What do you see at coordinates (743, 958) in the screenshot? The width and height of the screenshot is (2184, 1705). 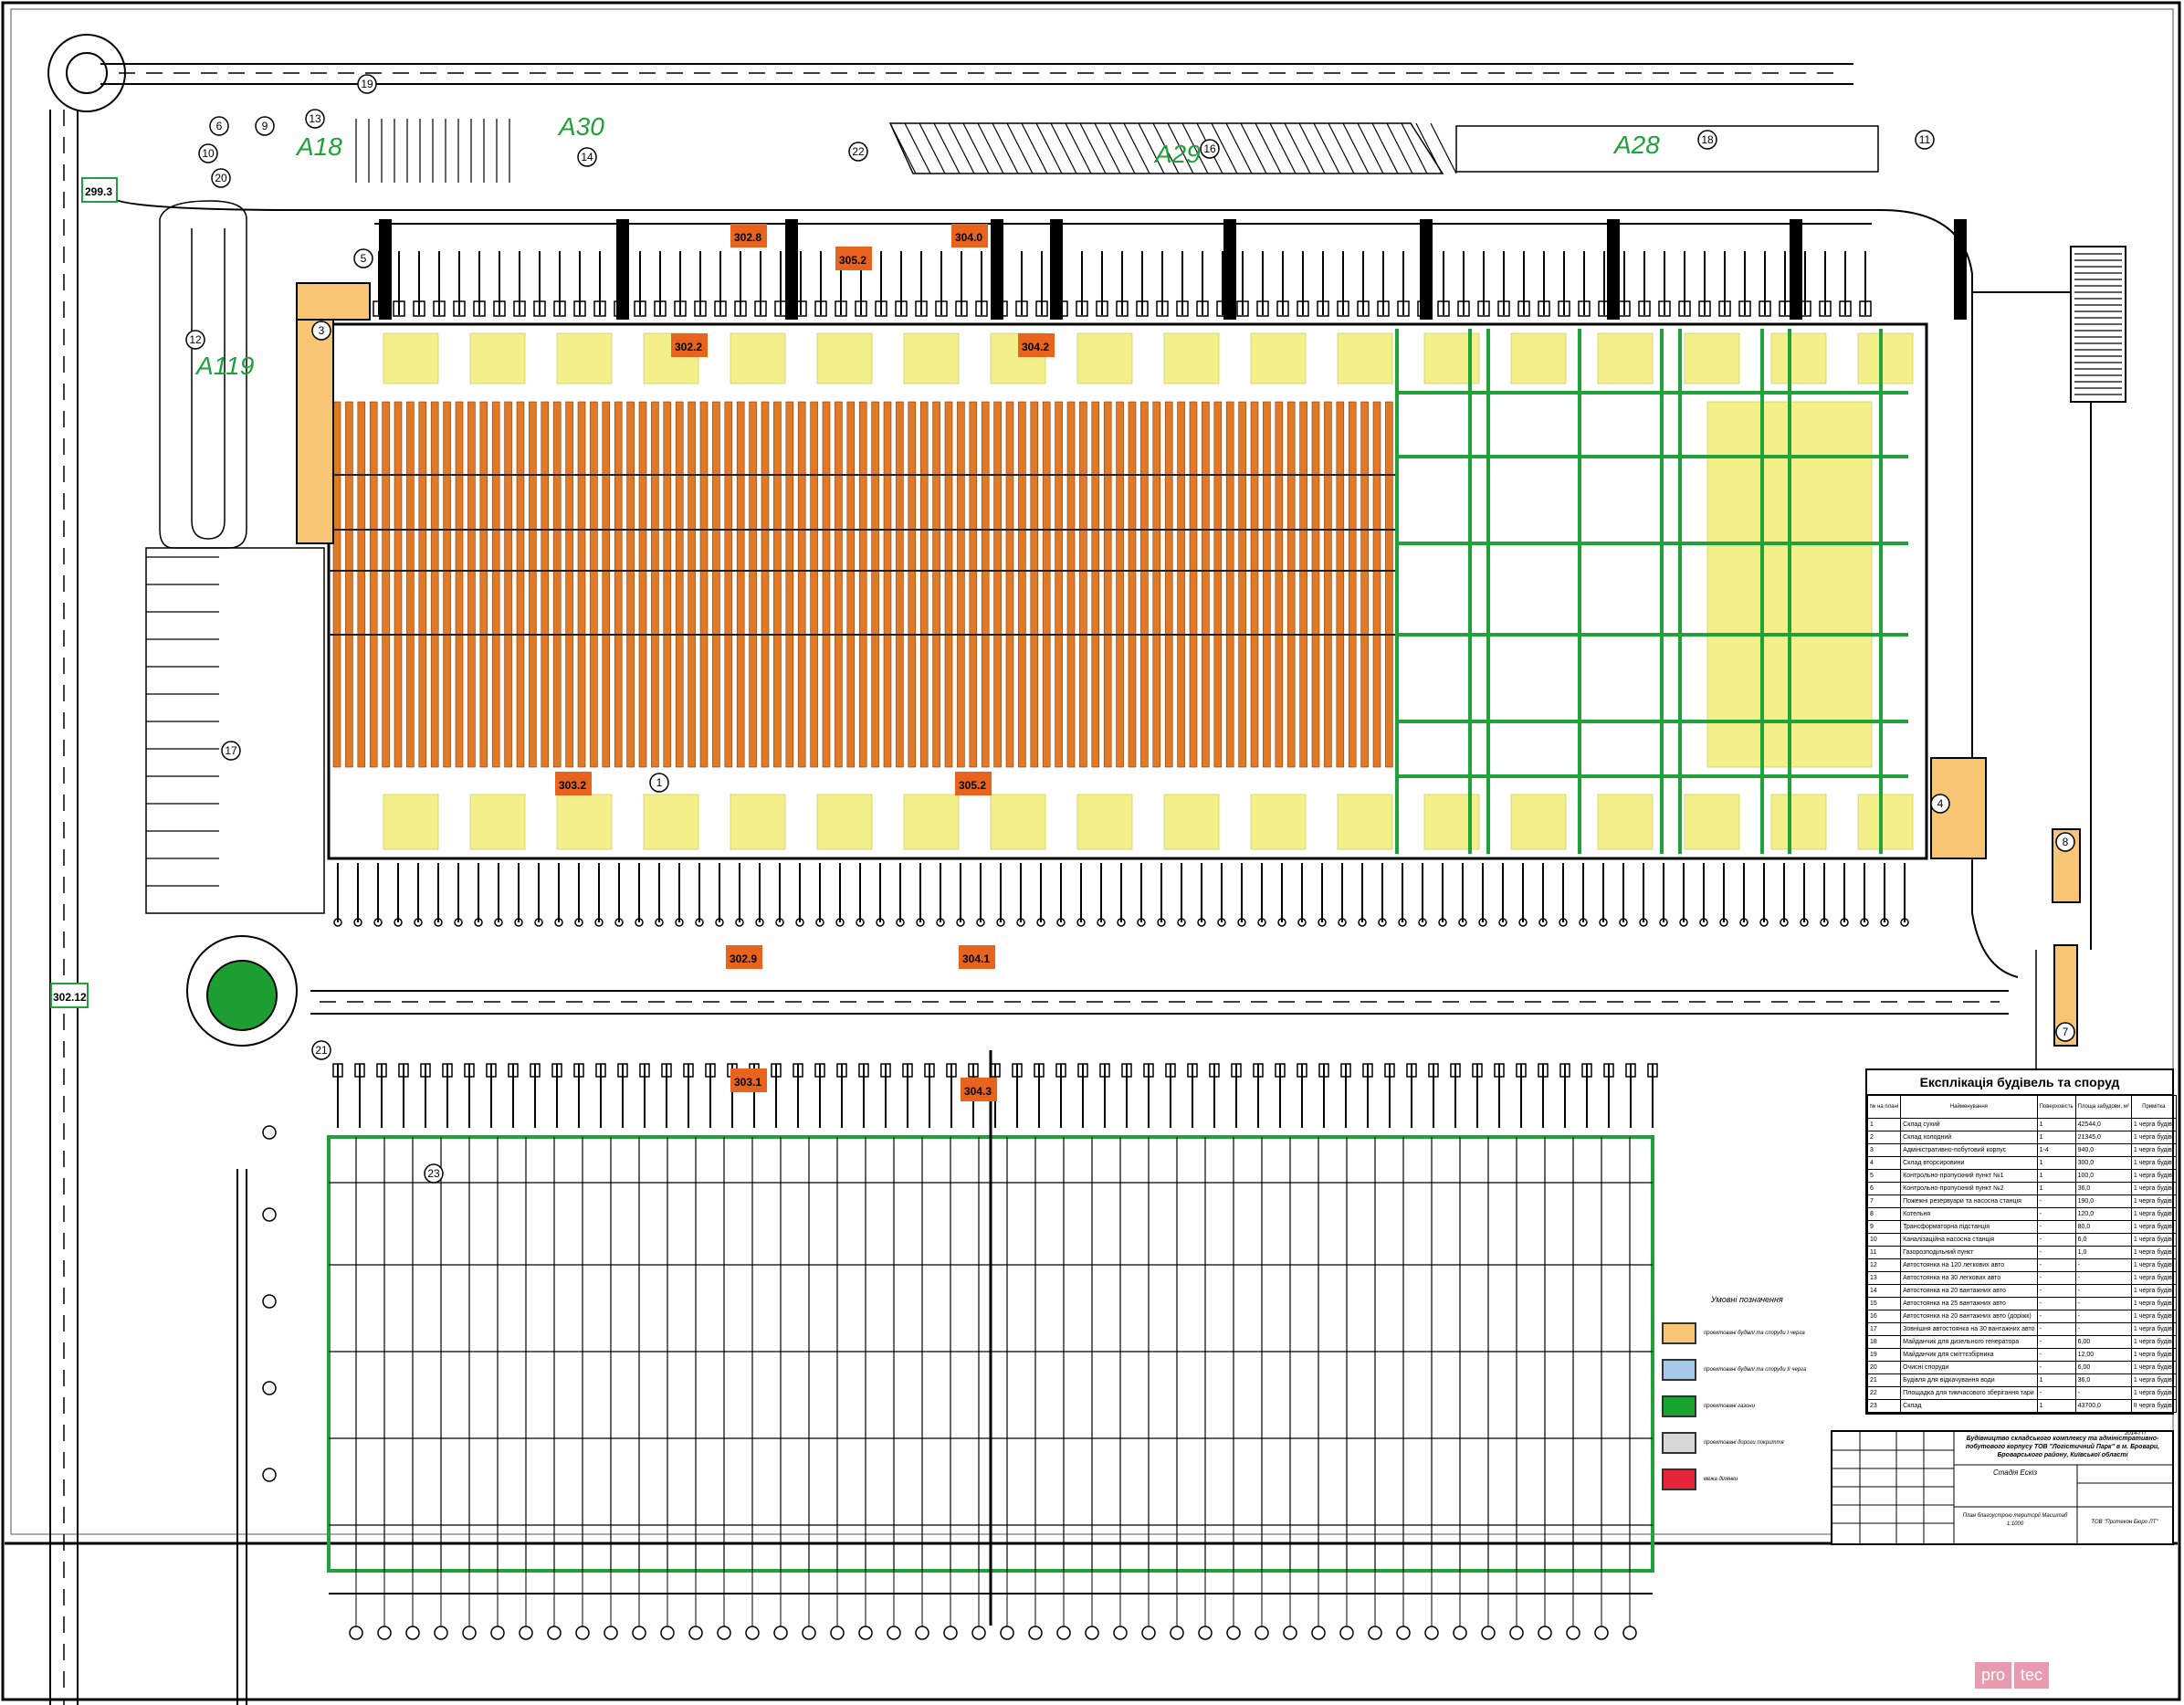 I see `elevation-value: 302.9` at bounding box center [743, 958].